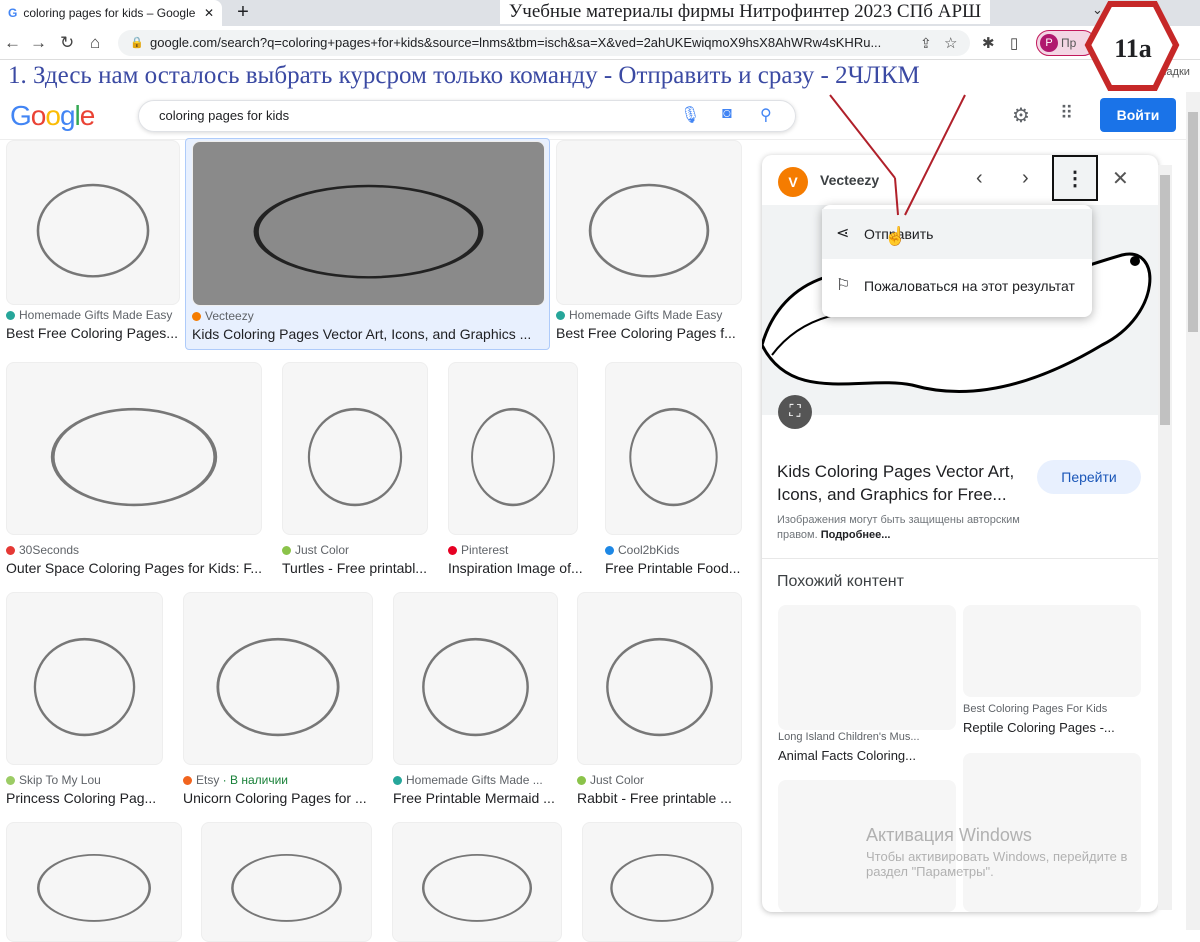 The width and height of the screenshot is (1200, 942). Describe the element at coordinates (67, 43) in the screenshot. I see `reload-icon: ↻` at that location.